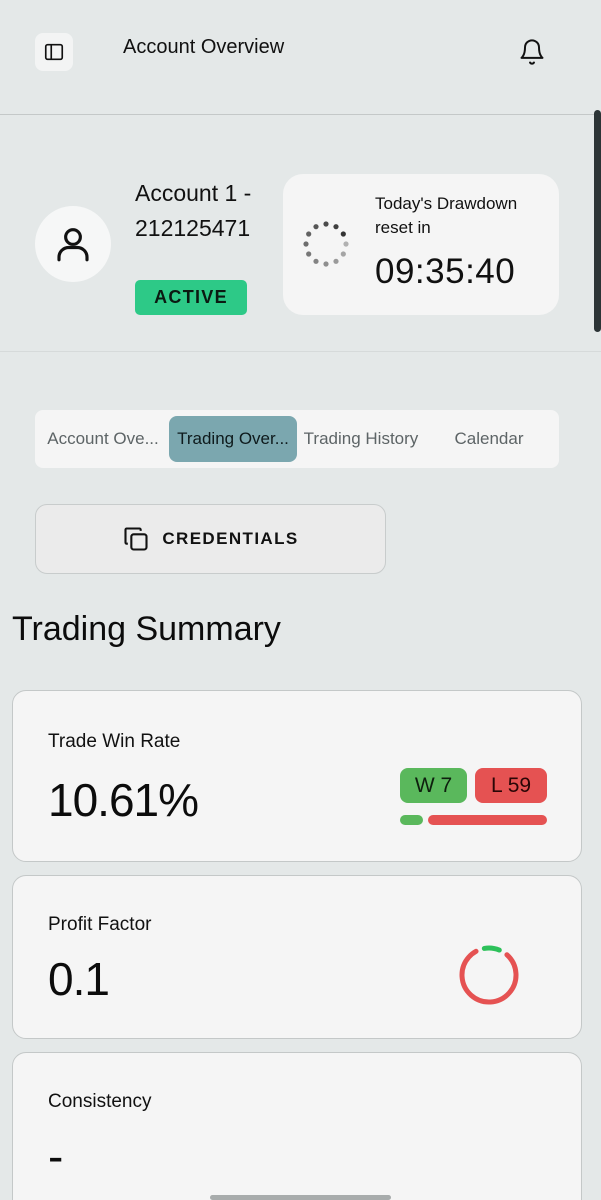 The image size is (601, 1200). I want to click on win-rate-value: 10.61%, so click(123, 800).